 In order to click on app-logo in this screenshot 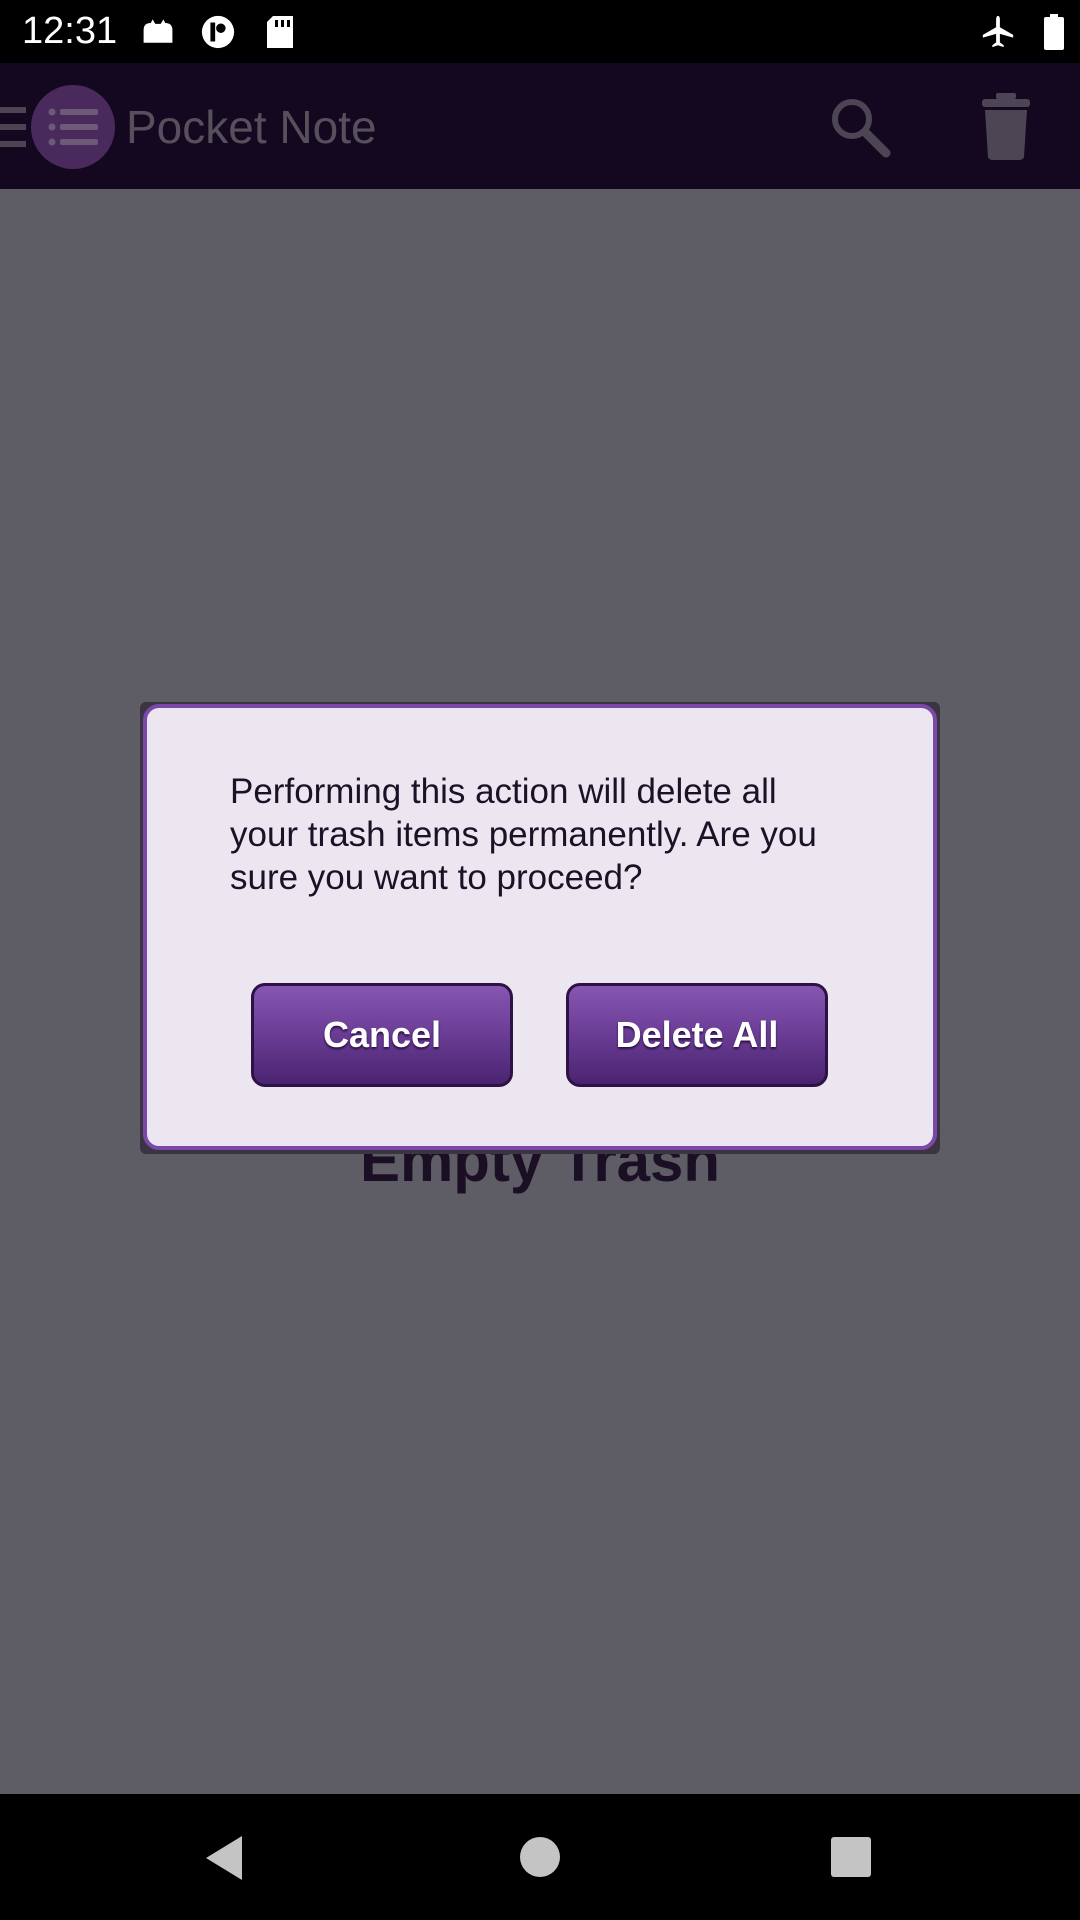, I will do `click(73, 127)`.